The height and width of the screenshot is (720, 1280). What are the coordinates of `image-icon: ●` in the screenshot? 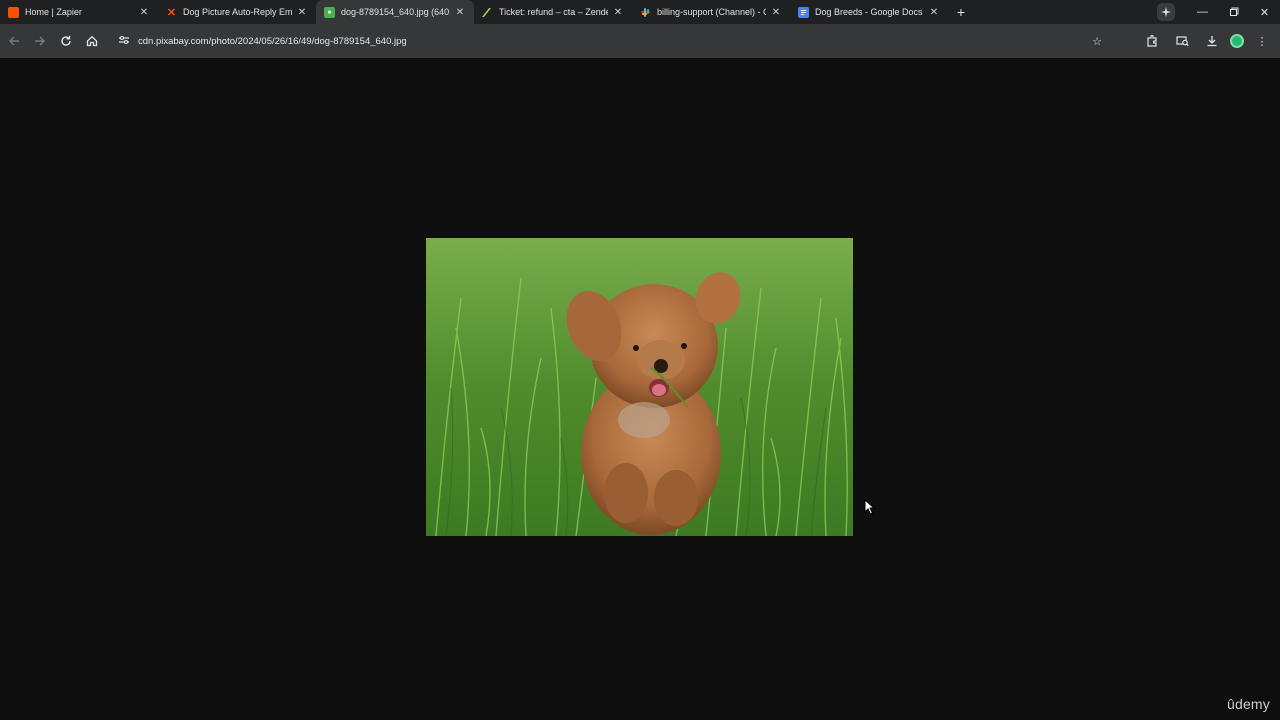 It's located at (329, 12).